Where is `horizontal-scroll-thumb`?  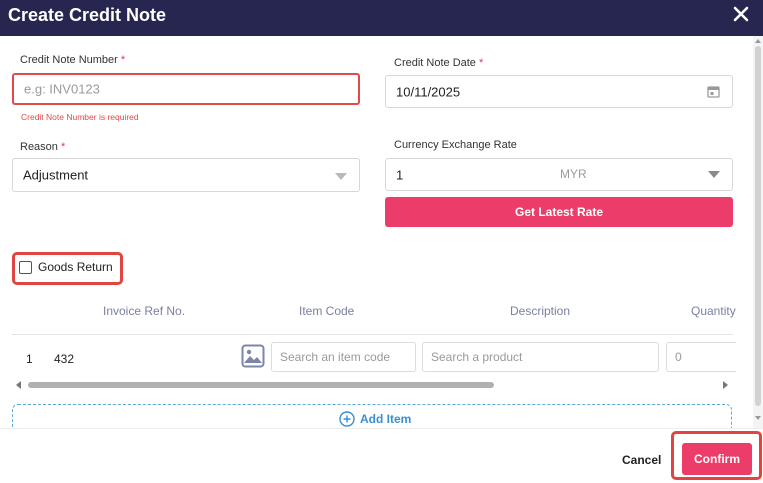 horizontal-scroll-thumb is located at coordinates (261, 385).